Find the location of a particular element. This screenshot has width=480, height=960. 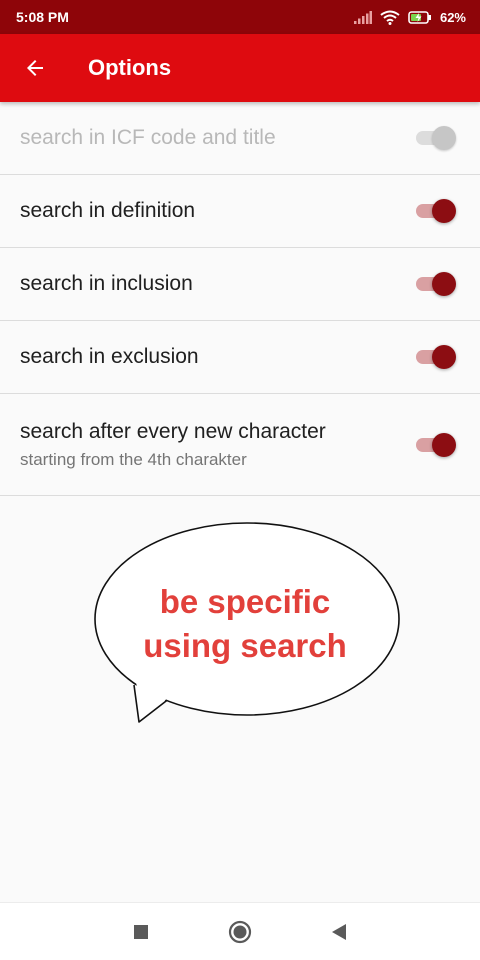

bubble-line-1: be specific is located at coordinates (245, 601).